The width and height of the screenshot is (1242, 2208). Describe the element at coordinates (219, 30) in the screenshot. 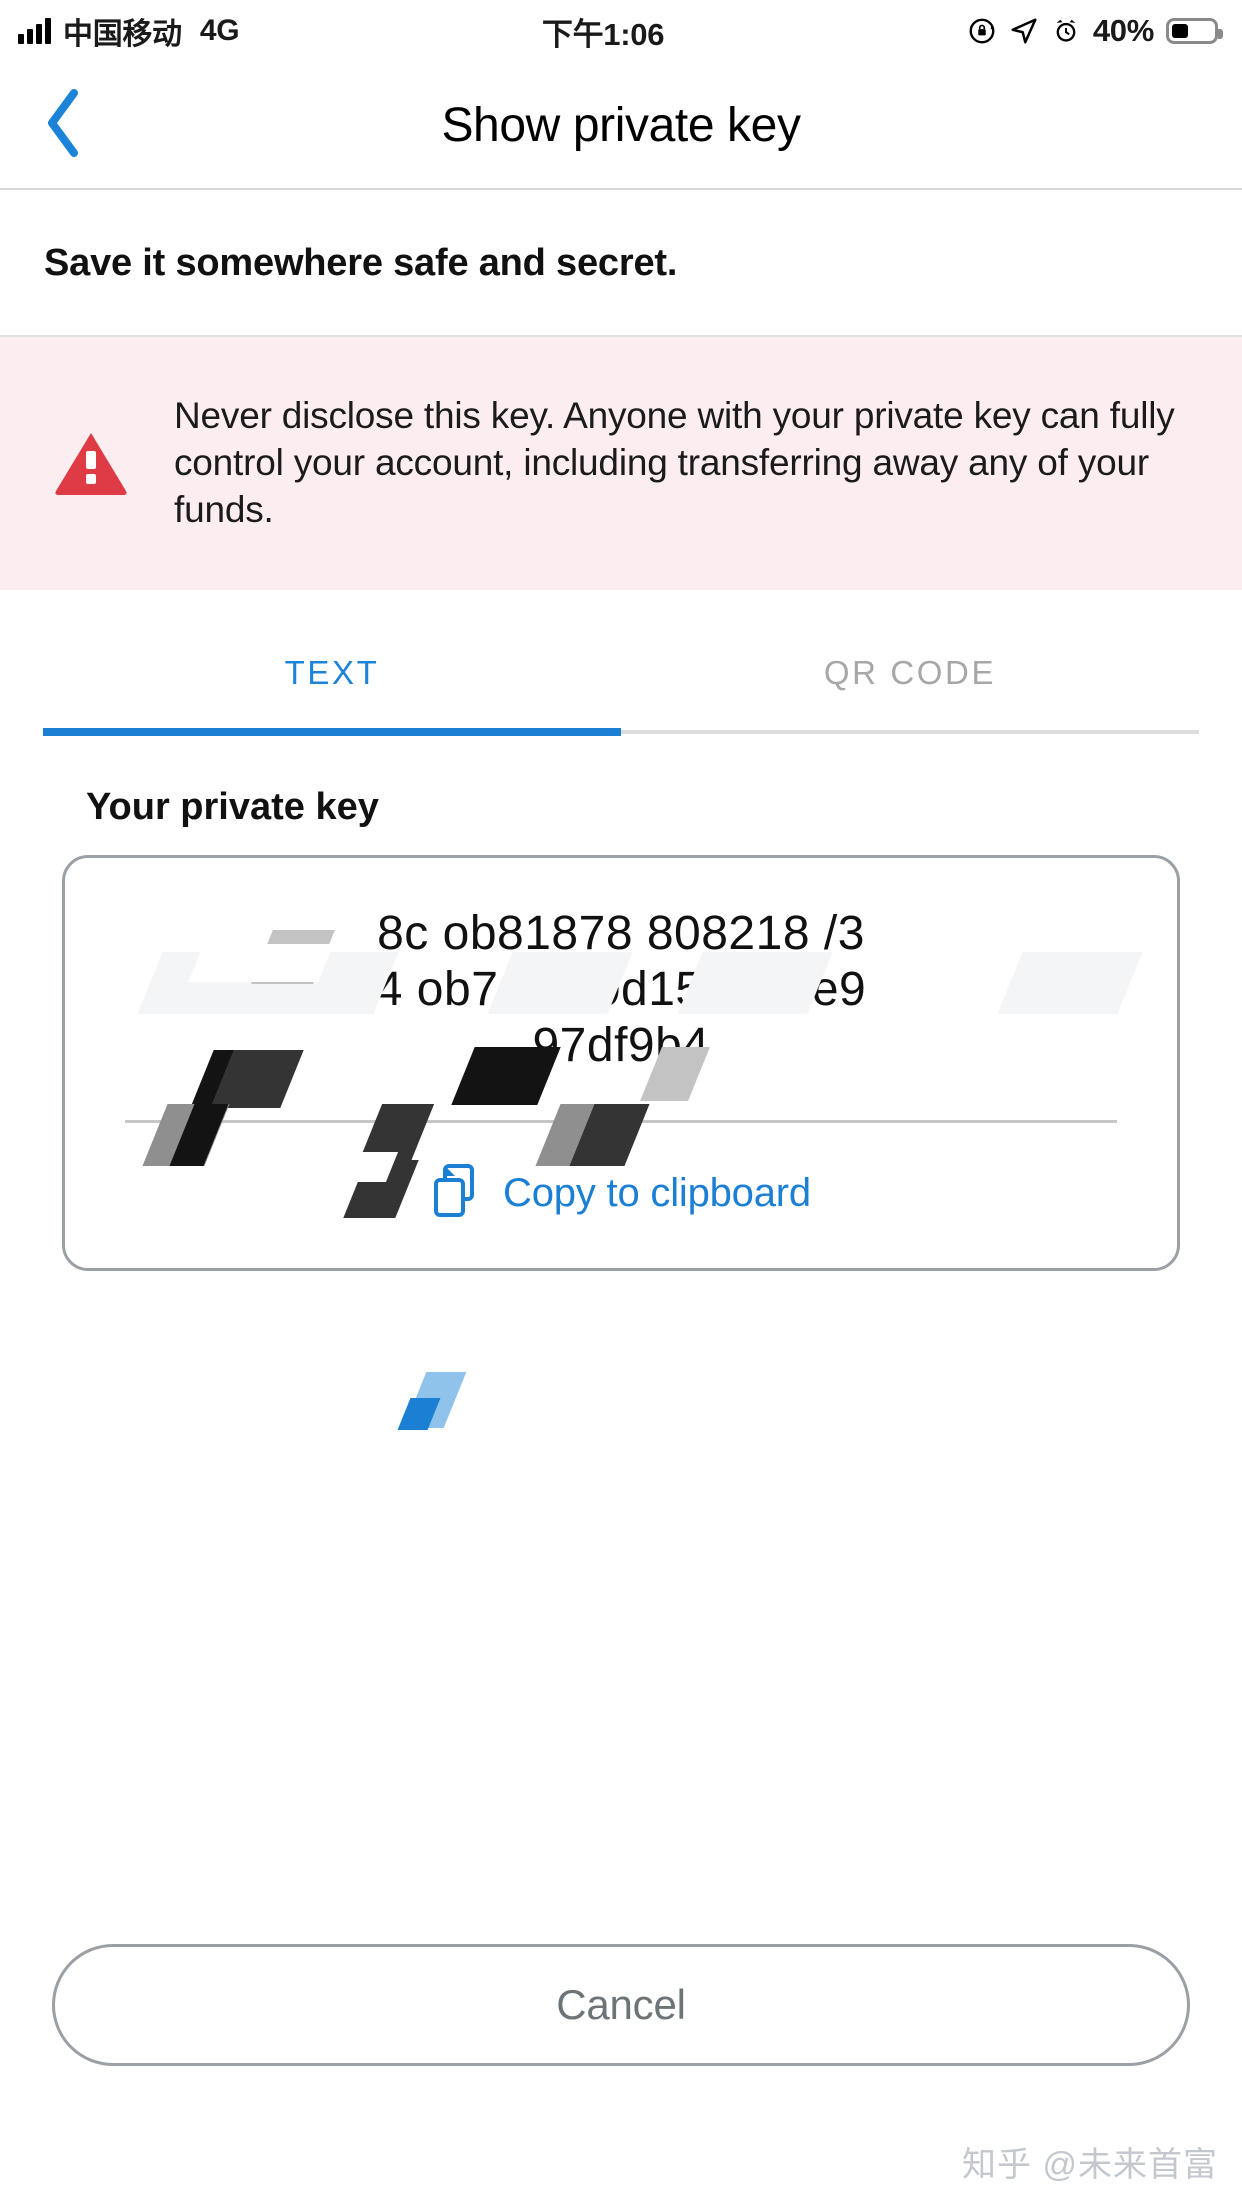

I see `network-type-label: 4G` at that location.